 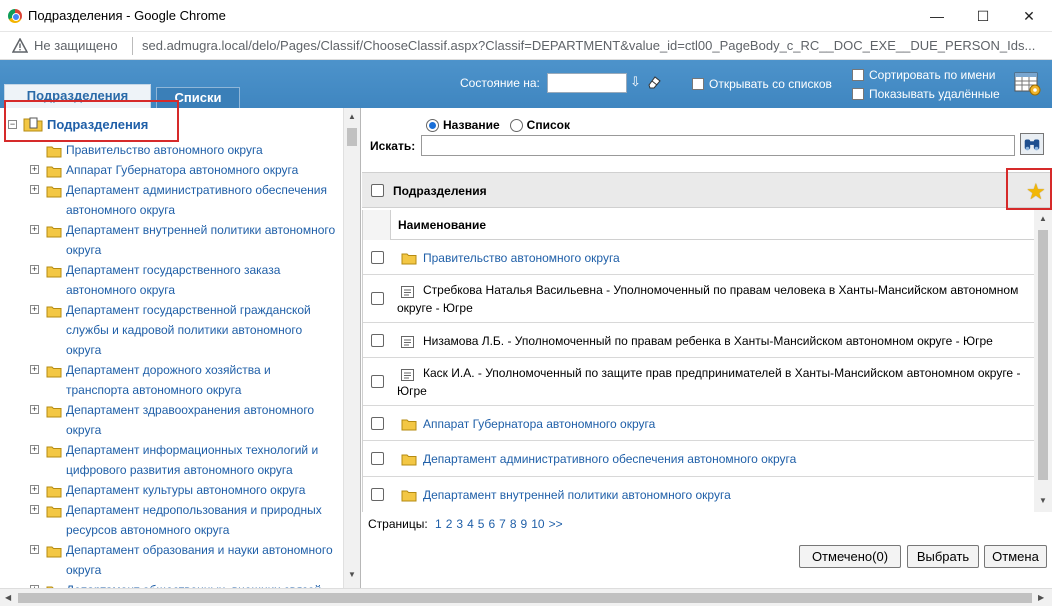 What do you see at coordinates (858, 94) in the screenshot?
I see `show-deleted-checkbox` at bounding box center [858, 94].